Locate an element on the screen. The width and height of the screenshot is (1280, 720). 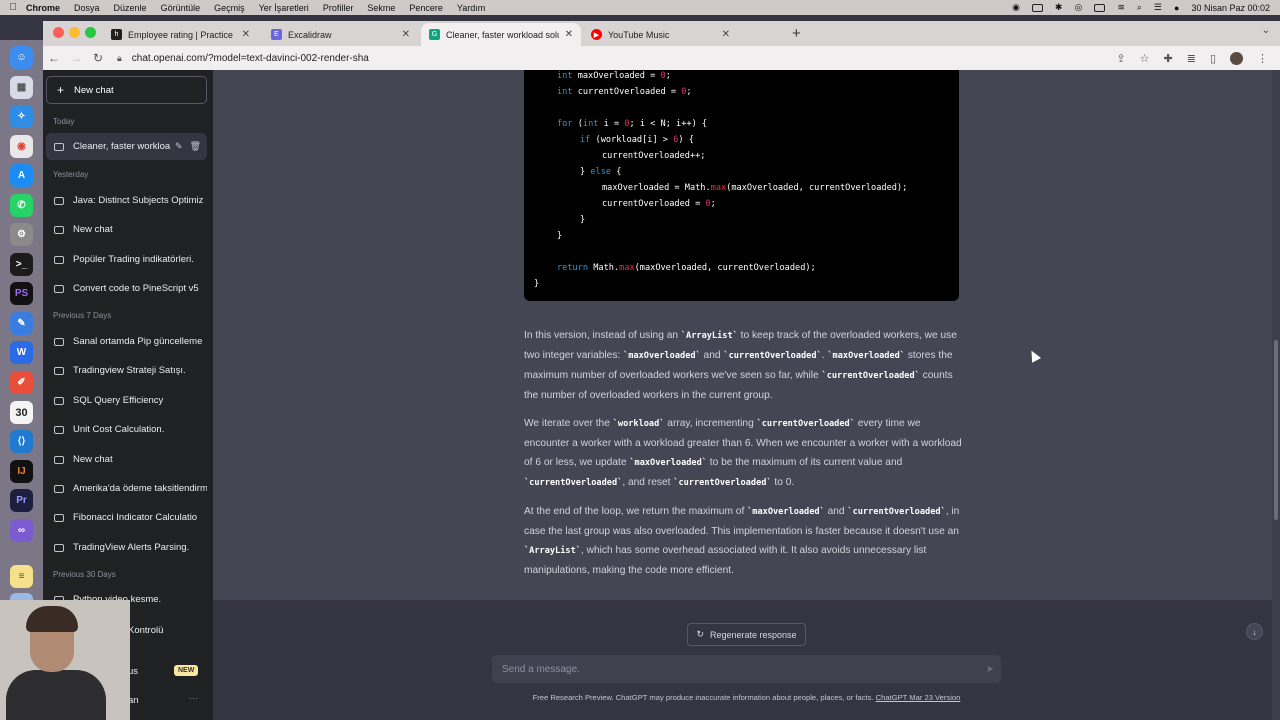
bluetooth-icon: ✱ is located at coordinates (1059, 7).